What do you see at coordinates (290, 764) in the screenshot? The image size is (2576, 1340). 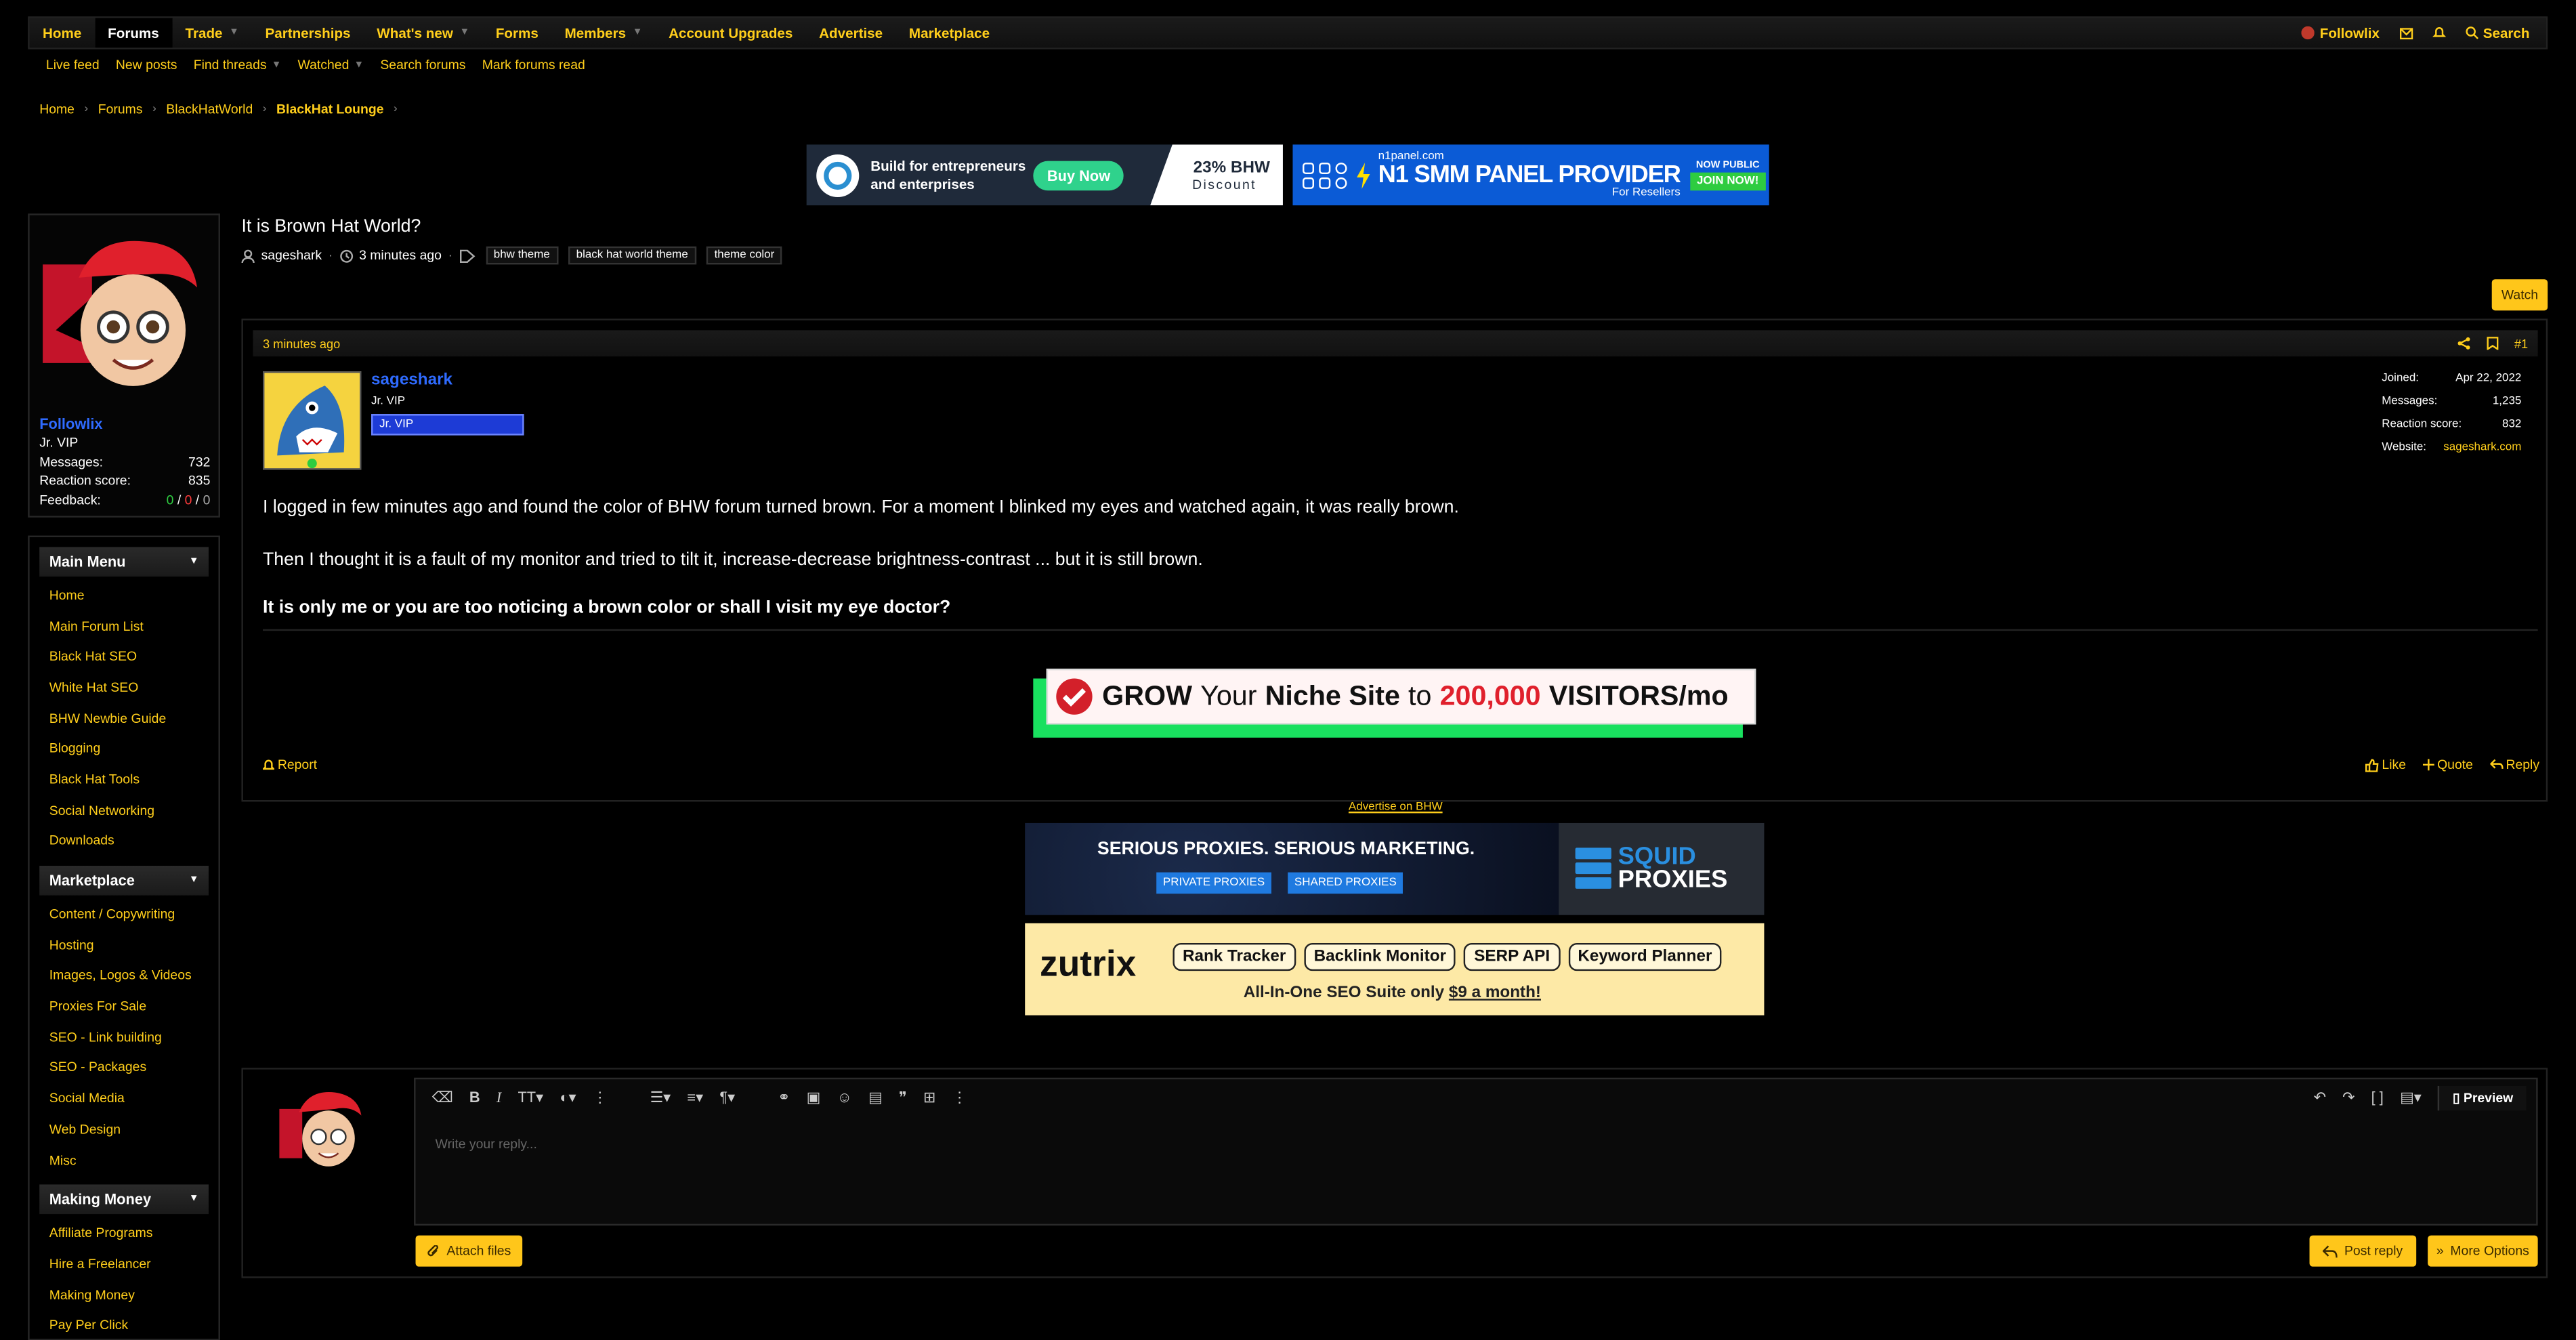 I see `report-link: Report` at bounding box center [290, 764].